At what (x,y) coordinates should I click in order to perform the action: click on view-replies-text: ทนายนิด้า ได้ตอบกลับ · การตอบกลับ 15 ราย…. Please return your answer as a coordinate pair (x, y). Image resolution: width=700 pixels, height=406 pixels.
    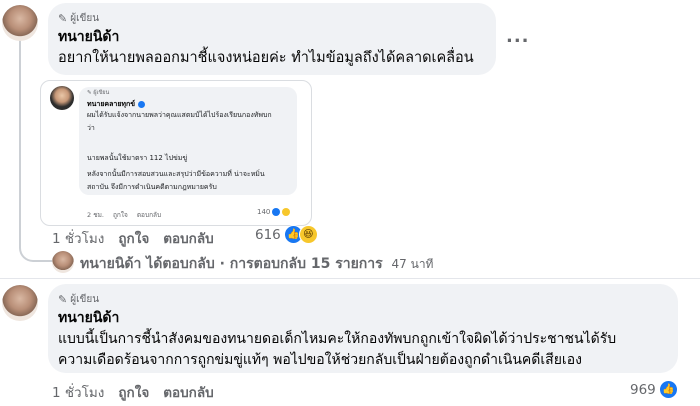
    Looking at the image, I should click on (231, 264).